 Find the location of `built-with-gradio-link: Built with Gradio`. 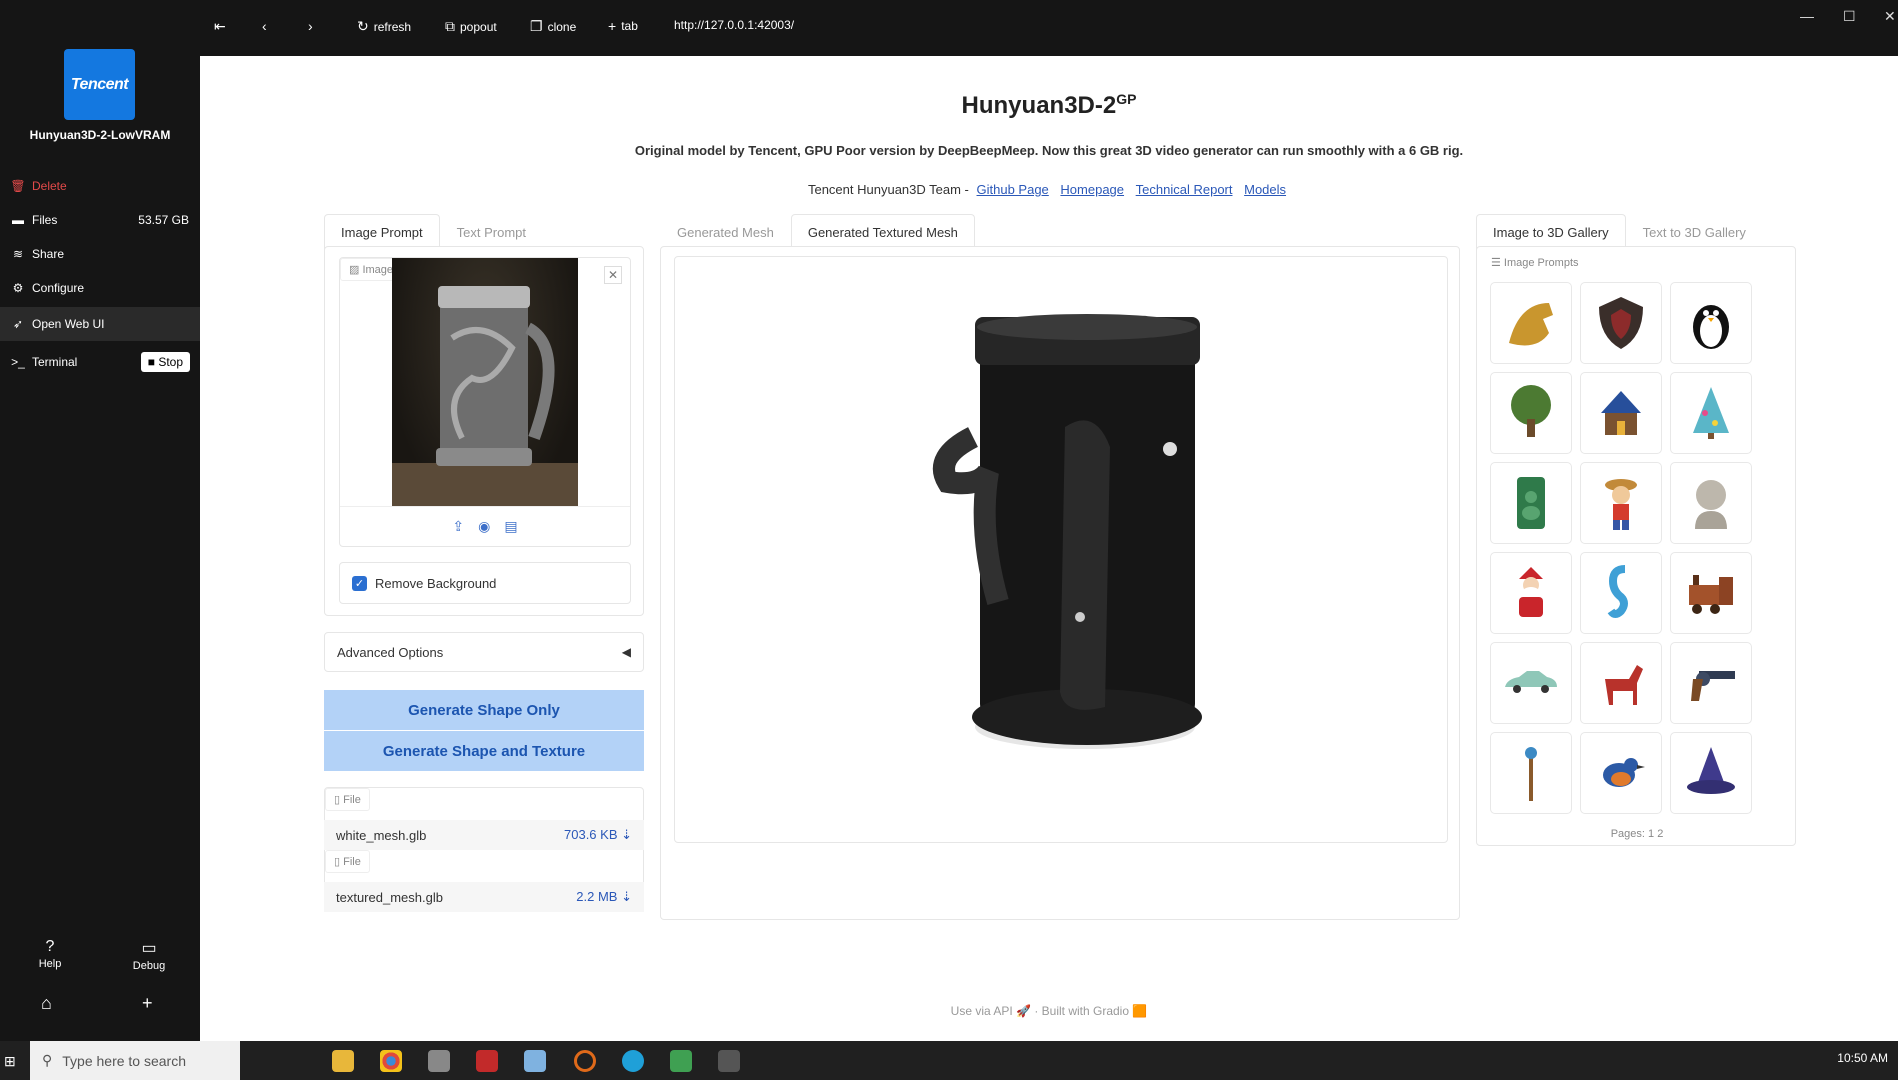

built-with-gradio-link: Built with Gradio is located at coordinates (1085, 1011).